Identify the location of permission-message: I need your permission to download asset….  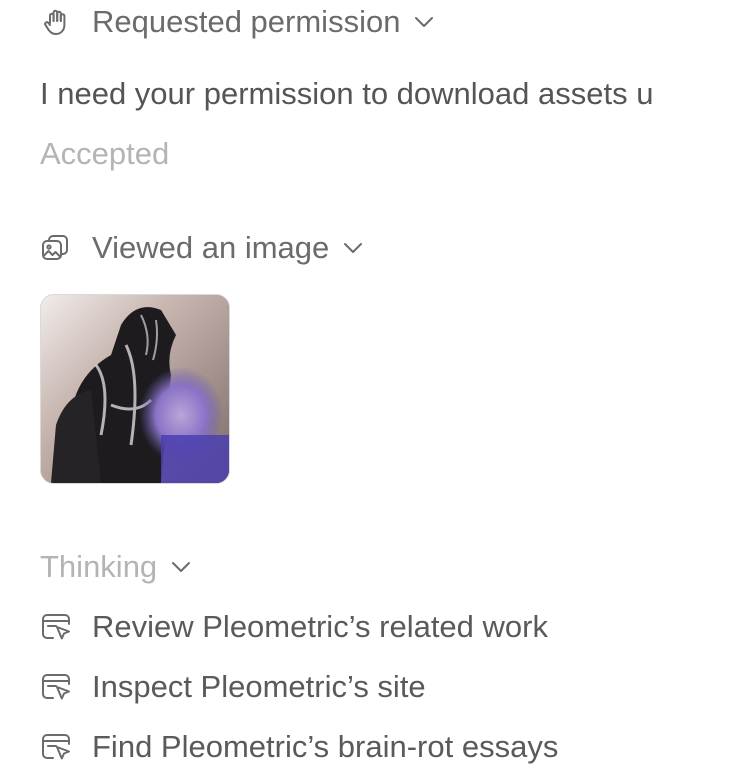
(387, 94).